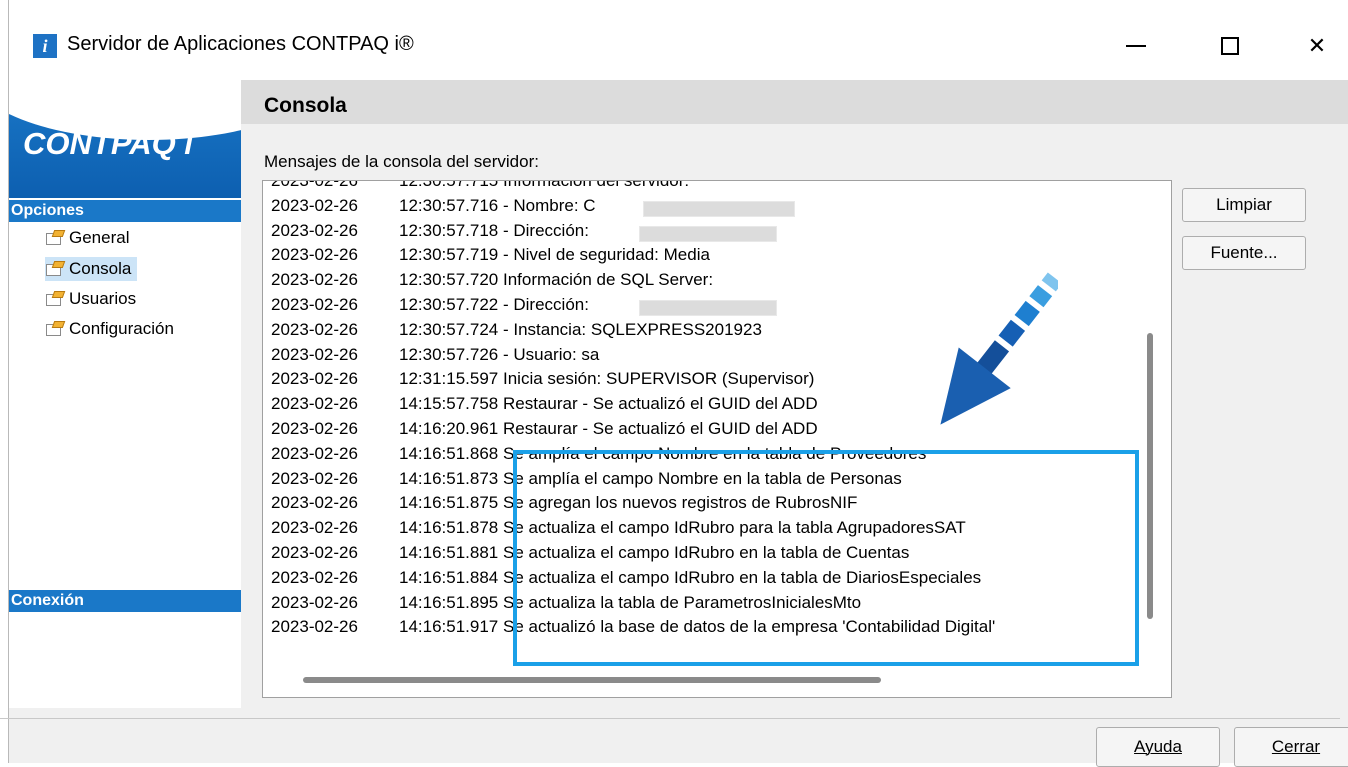 The width and height of the screenshot is (1348, 767). I want to click on section-connection: Conexión, so click(125, 601).